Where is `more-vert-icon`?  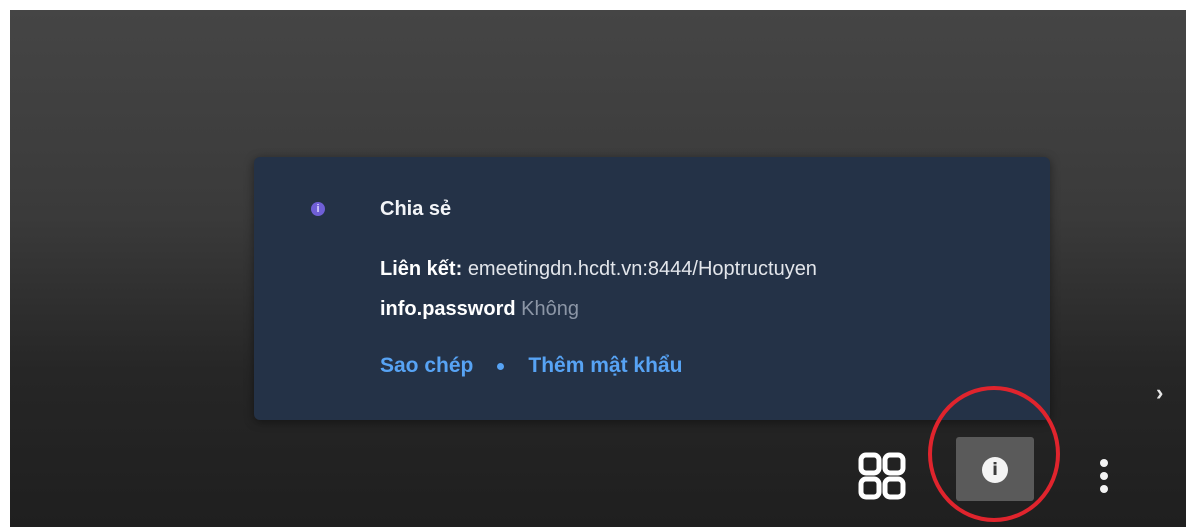
more-vert-icon is located at coordinates (1104, 476).